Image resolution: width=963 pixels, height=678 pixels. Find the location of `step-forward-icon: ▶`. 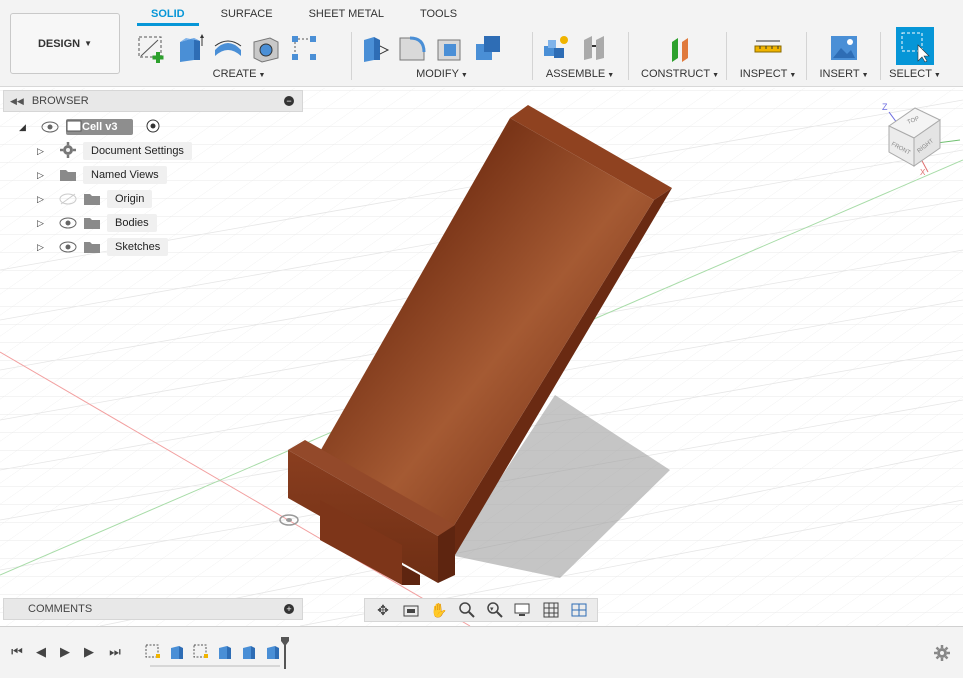

step-forward-icon: ▶ is located at coordinates (89, 652).